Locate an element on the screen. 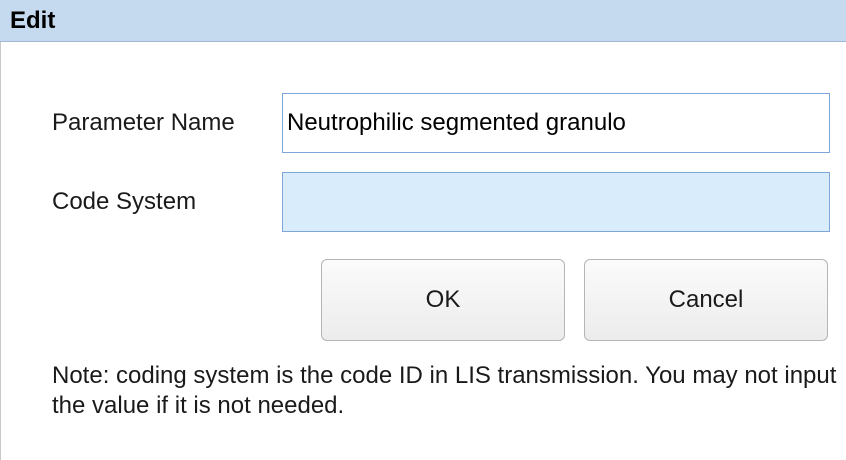 This screenshot has width=846, height=460. code-system-input is located at coordinates (556, 202).